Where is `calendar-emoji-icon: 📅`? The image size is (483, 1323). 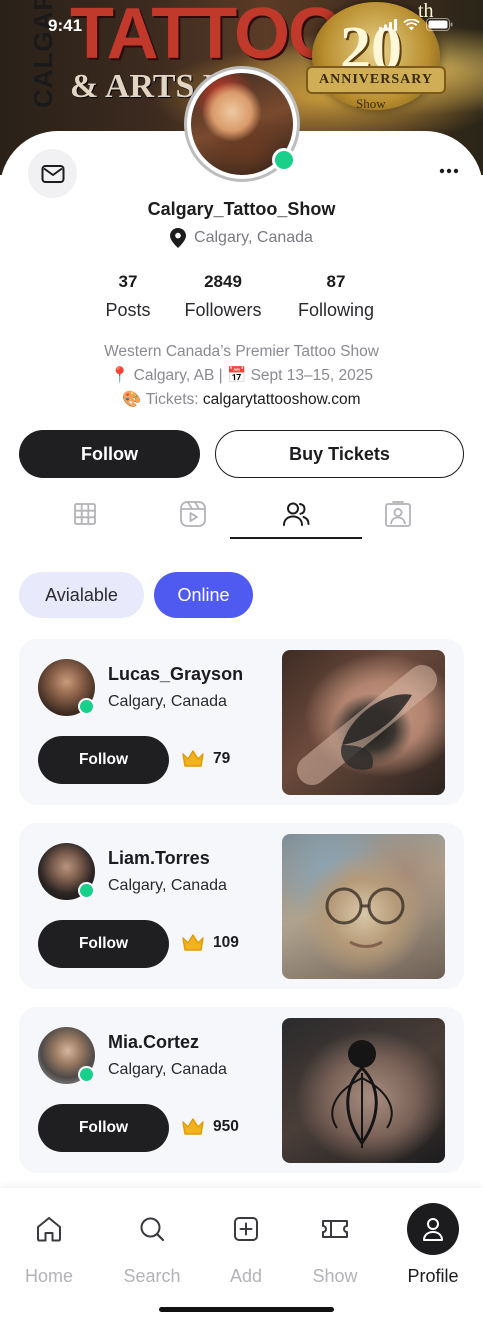 calendar-emoji-icon: 📅 is located at coordinates (236, 375).